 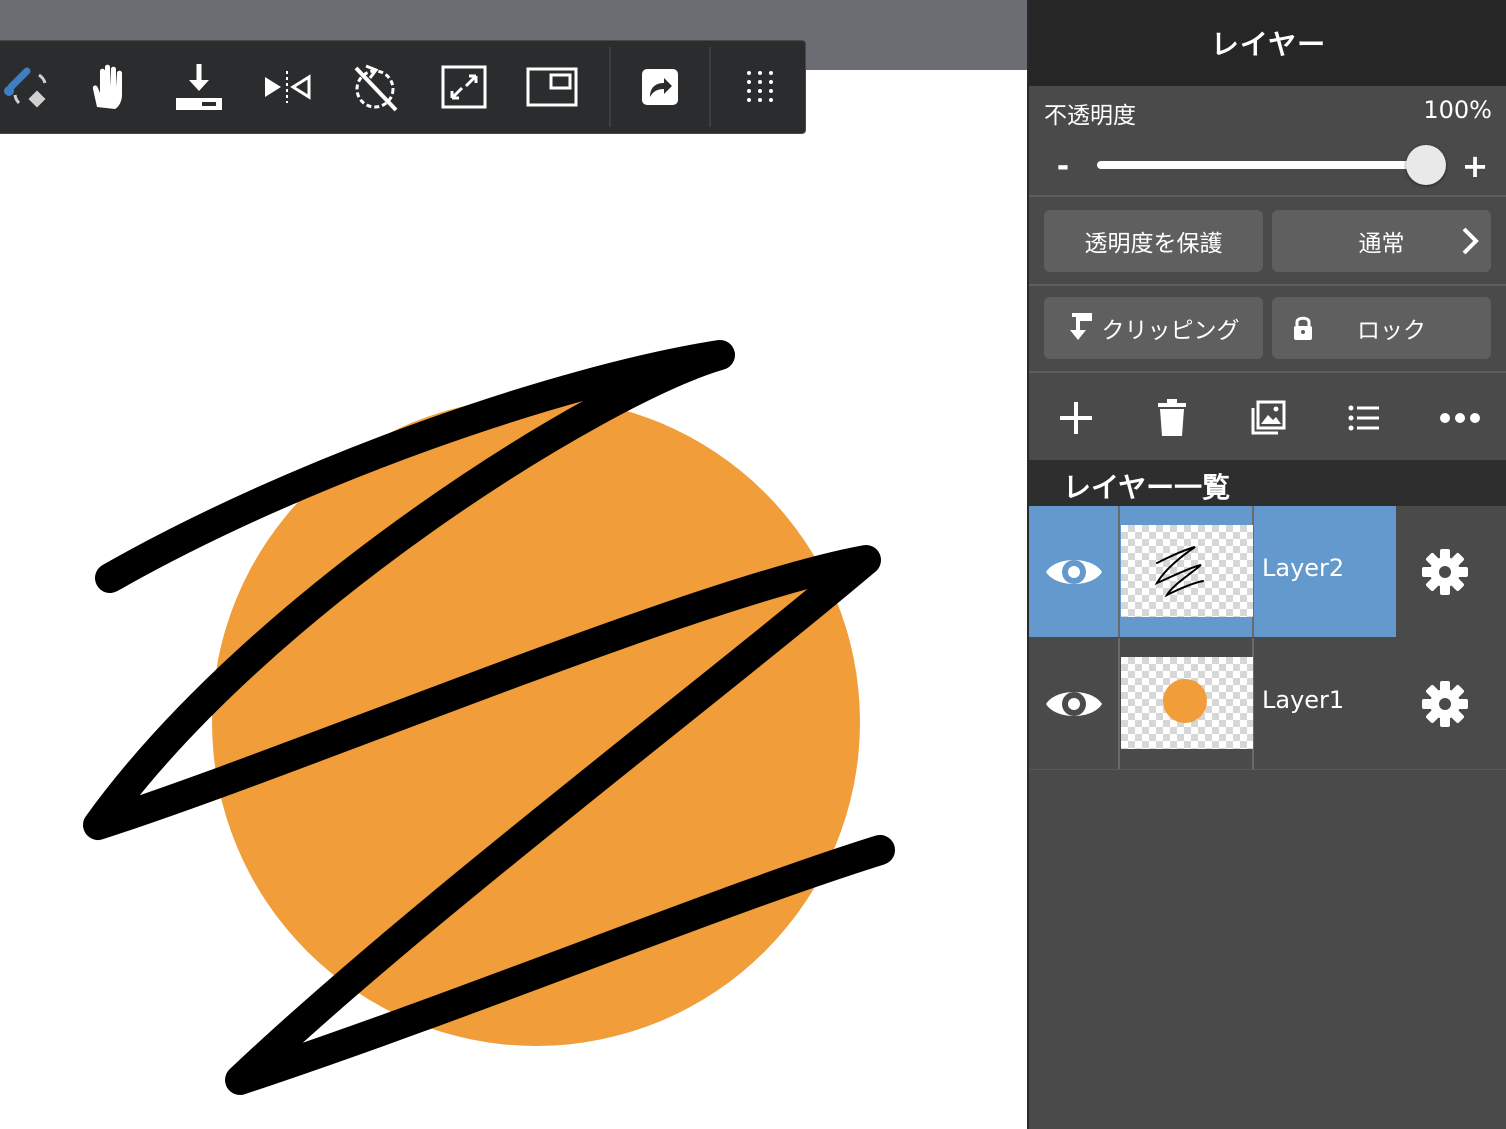 What do you see at coordinates (1381, 244) in the screenshot?
I see `blend-mode-label: 通常` at bounding box center [1381, 244].